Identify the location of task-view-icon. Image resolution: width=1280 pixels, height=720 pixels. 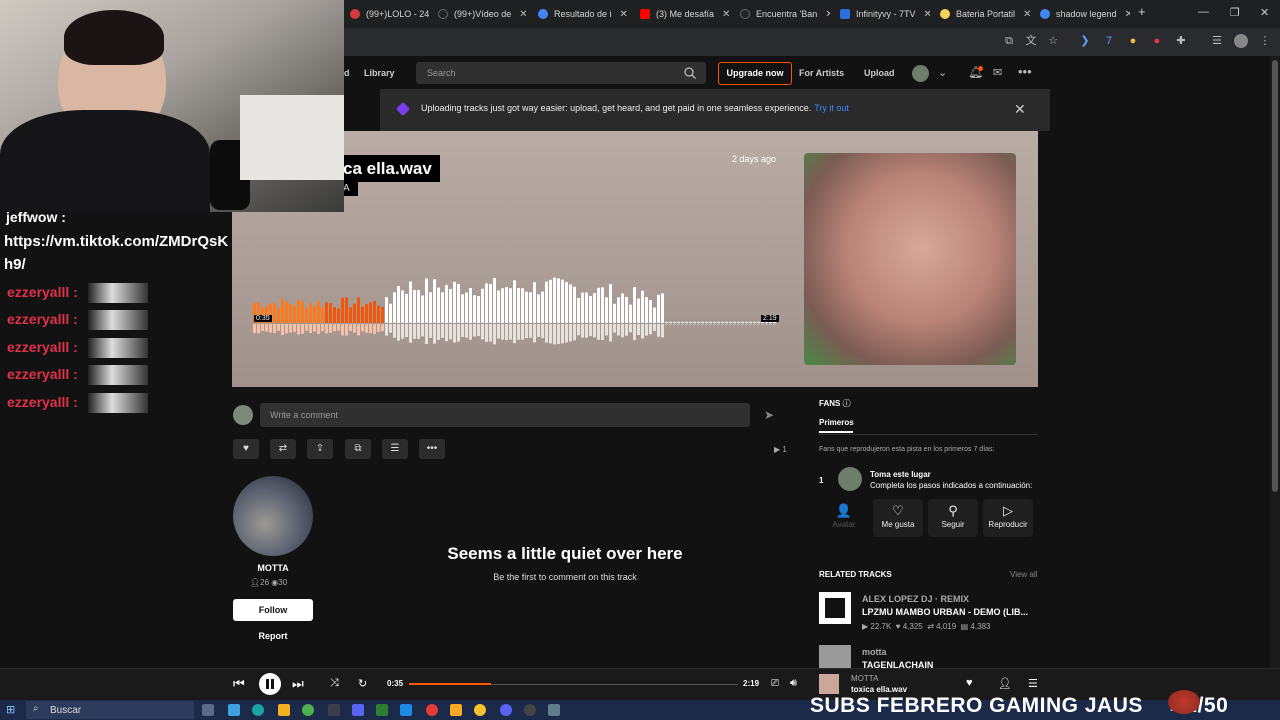
(208, 710).